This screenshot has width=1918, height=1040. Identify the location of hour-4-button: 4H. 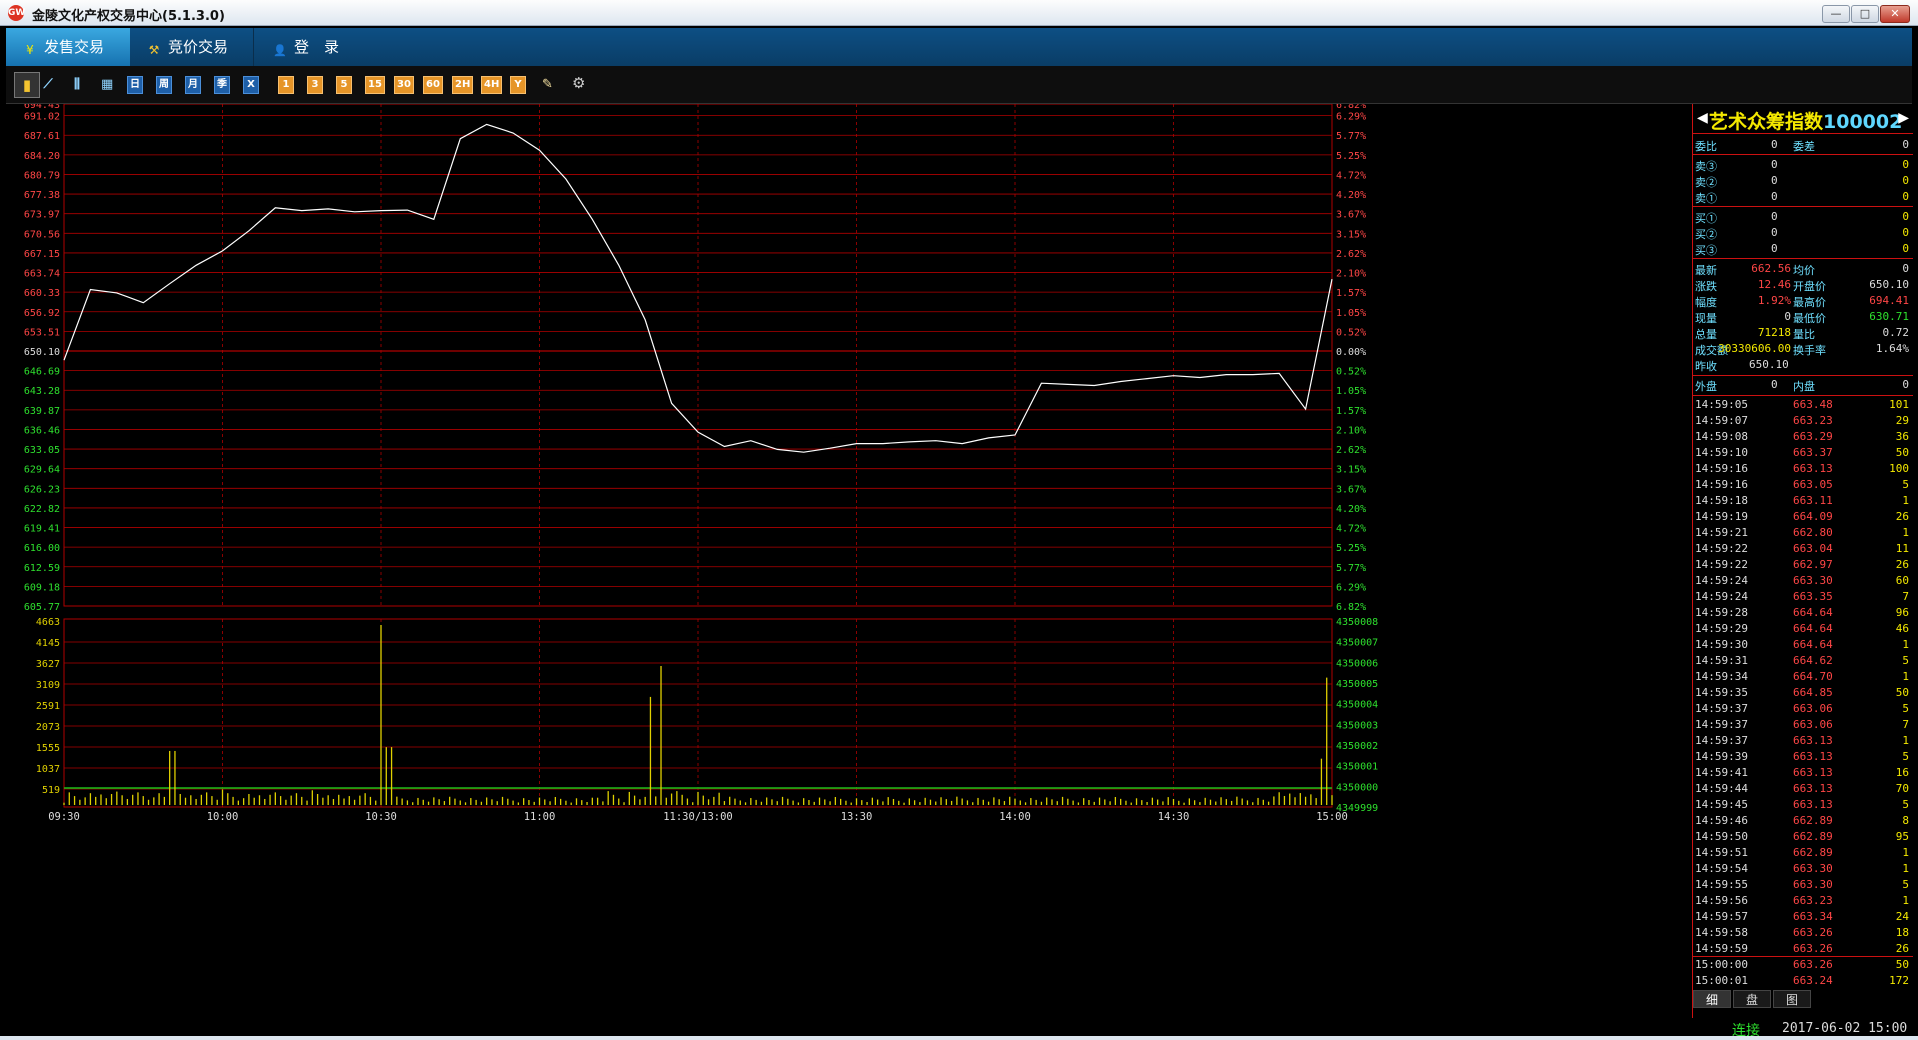
(492, 85).